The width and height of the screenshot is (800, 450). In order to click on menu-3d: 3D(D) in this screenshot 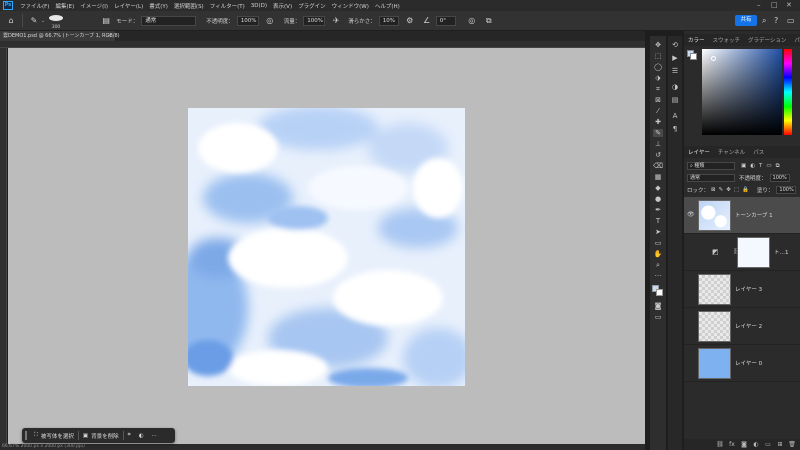, I will do `click(259, 6)`.